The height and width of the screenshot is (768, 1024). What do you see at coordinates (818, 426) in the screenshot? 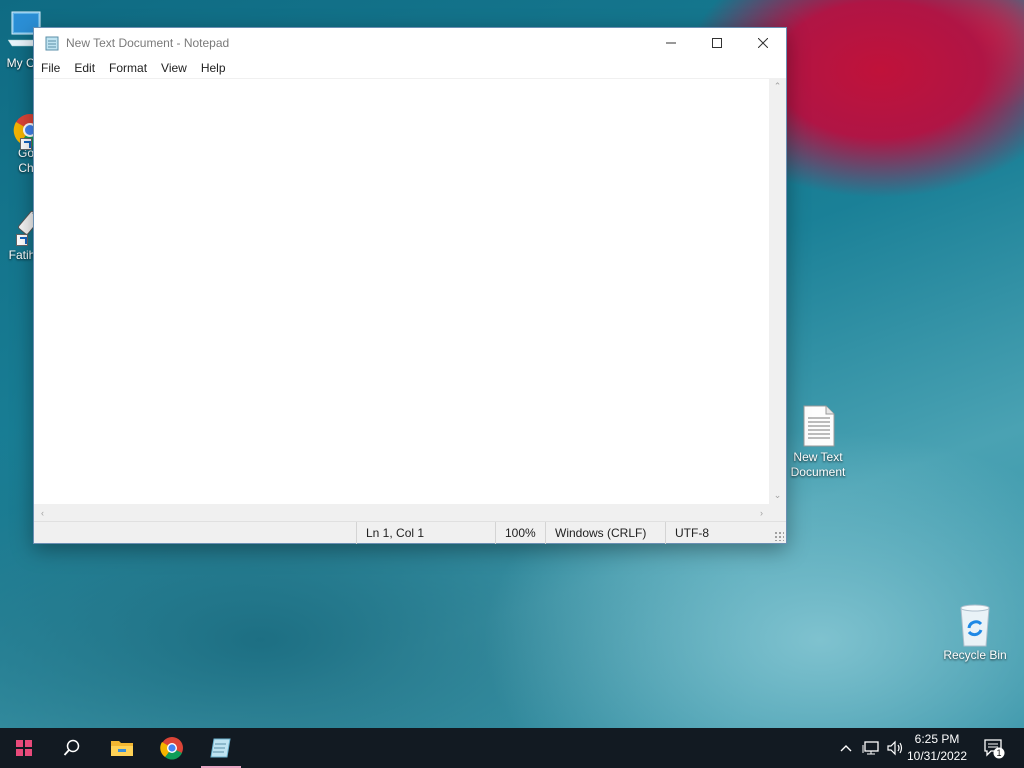
I see `text-file-icon` at bounding box center [818, 426].